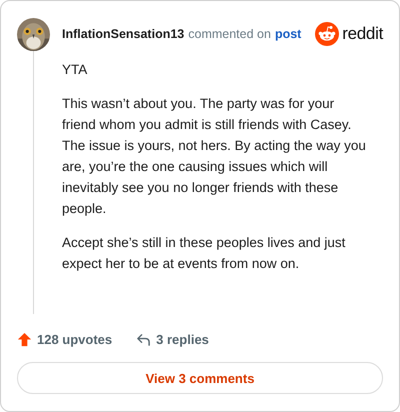 The height and width of the screenshot is (412, 400). I want to click on reply-count: 3 replies, so click(182, 339).